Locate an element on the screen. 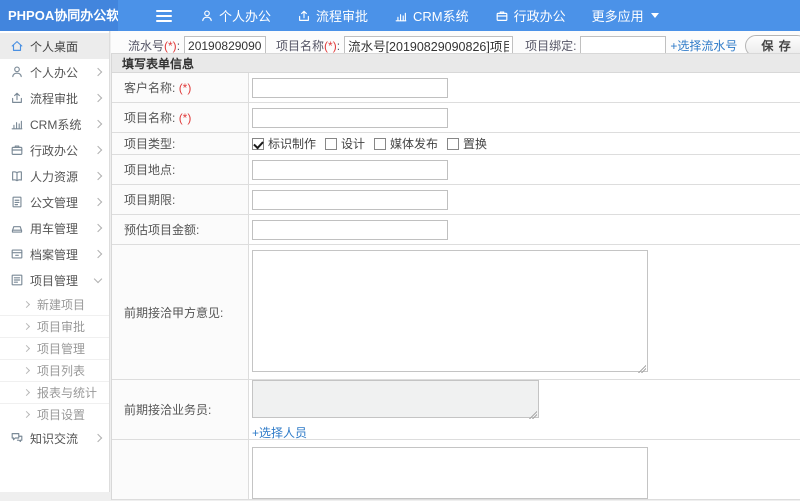 Image resolution: width=800 pixels, height=501 pixels. salesperson-textarea is located at coordinates (395, 399).